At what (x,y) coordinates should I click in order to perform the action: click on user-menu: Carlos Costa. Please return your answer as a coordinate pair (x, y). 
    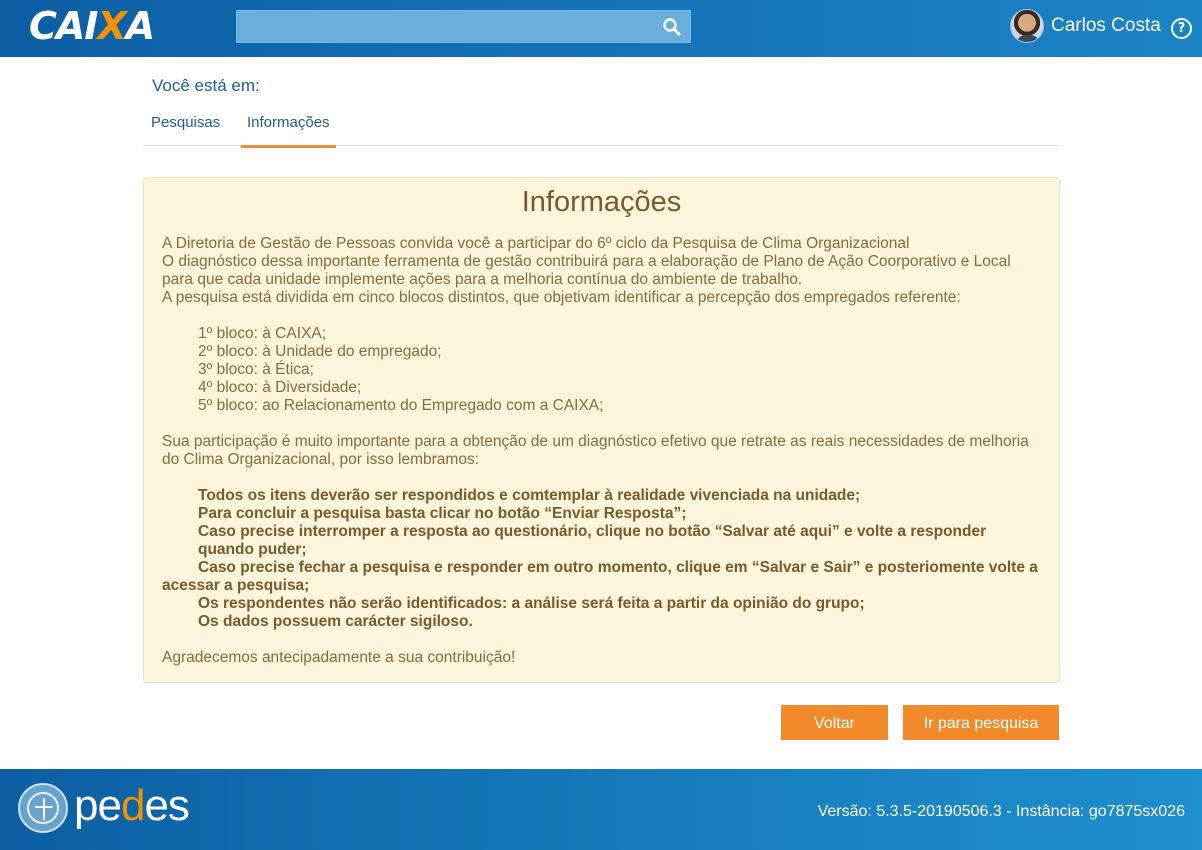
    Looking at the image, I should click on (1085, 26).